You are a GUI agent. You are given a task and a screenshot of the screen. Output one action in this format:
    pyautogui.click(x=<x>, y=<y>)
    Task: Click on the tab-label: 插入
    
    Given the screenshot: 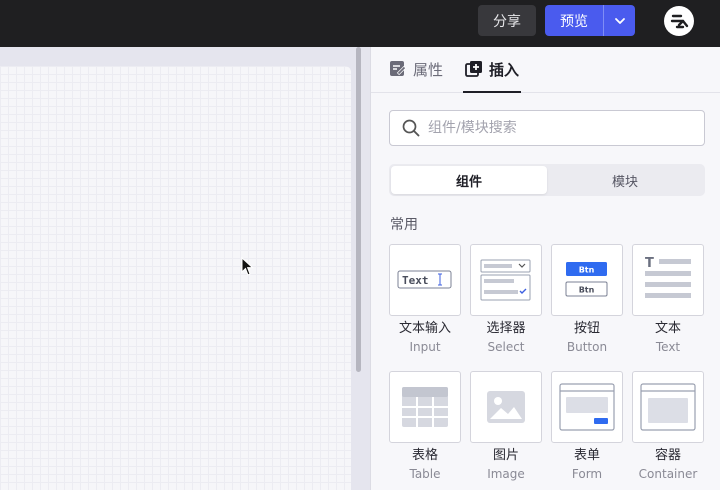 What is the action you would take?
    pyautogui.click(x=504, y=70)
    